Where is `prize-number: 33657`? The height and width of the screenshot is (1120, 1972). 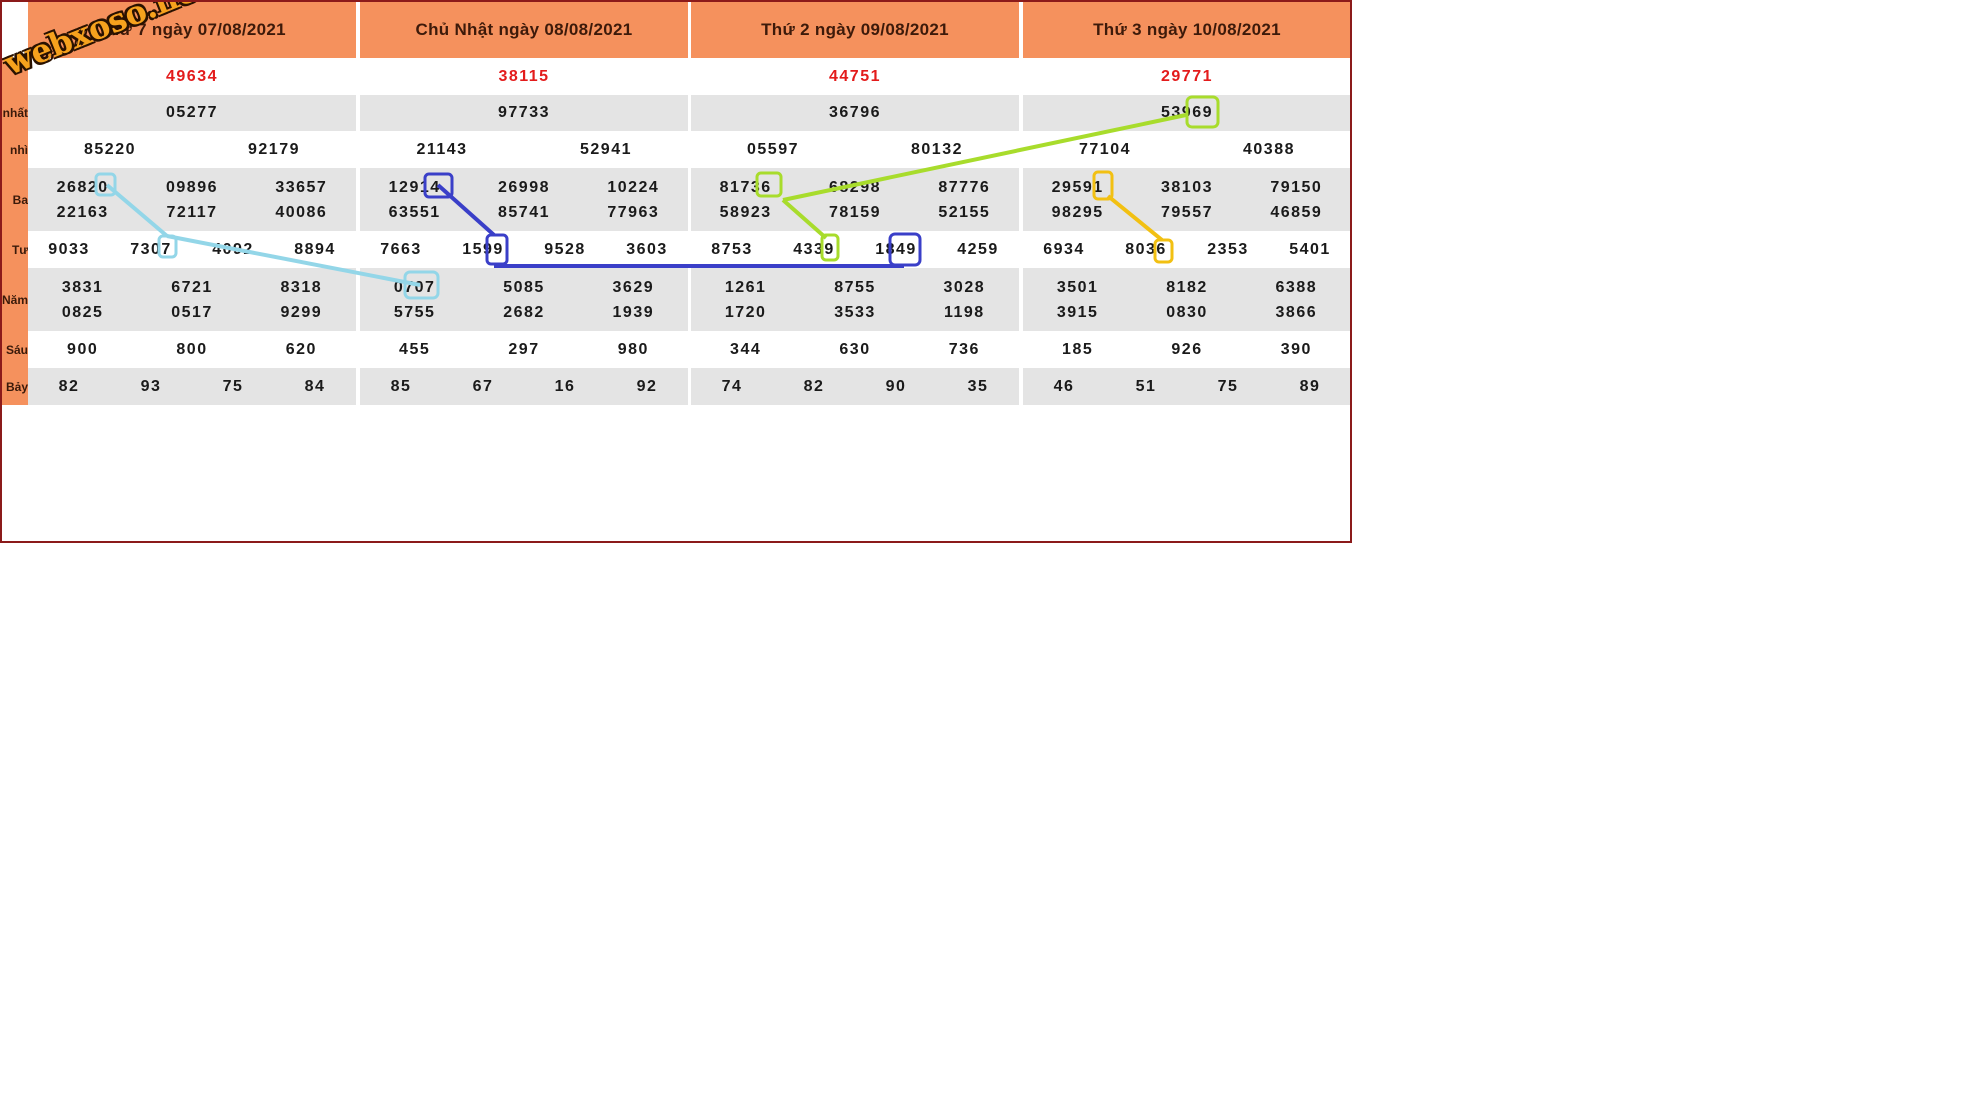 prize-number: 33657 is located at coordinates (301, 188).